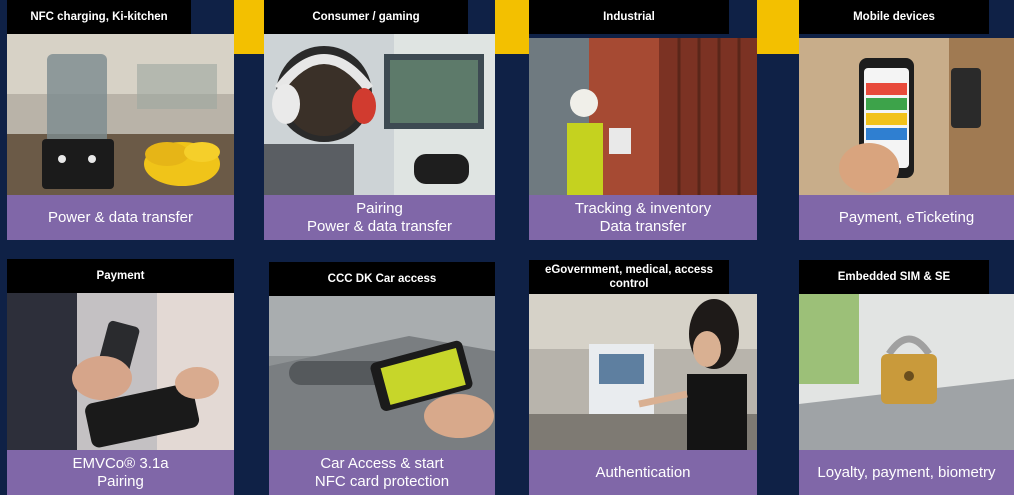 The image size is (1014, 495). Describe the element at coordinates (643, 208) in the screenshot. I see `caption-line: Tracking & inventory` at that location.